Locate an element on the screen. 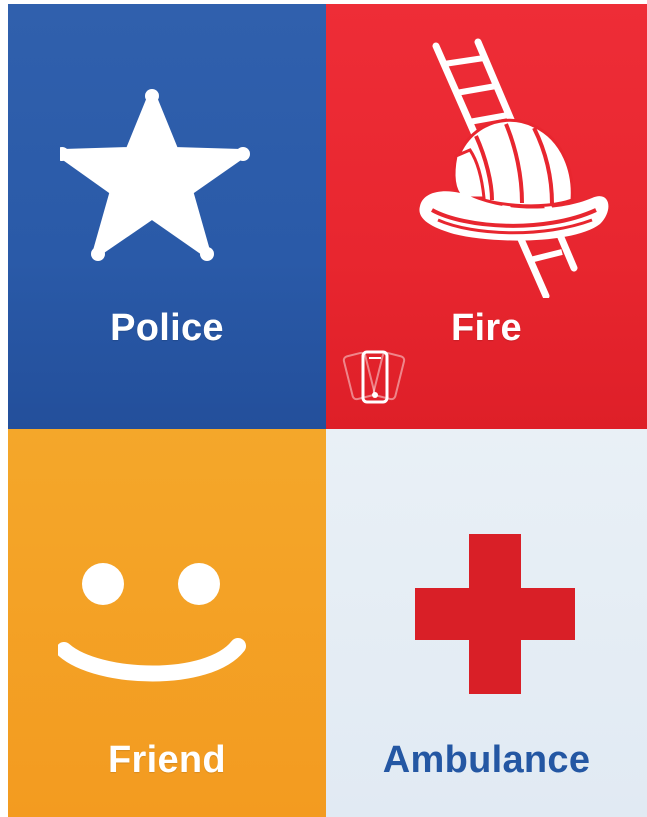 The image size is (647, 817). friend-label: Friend is located at coordinates (167, 760).